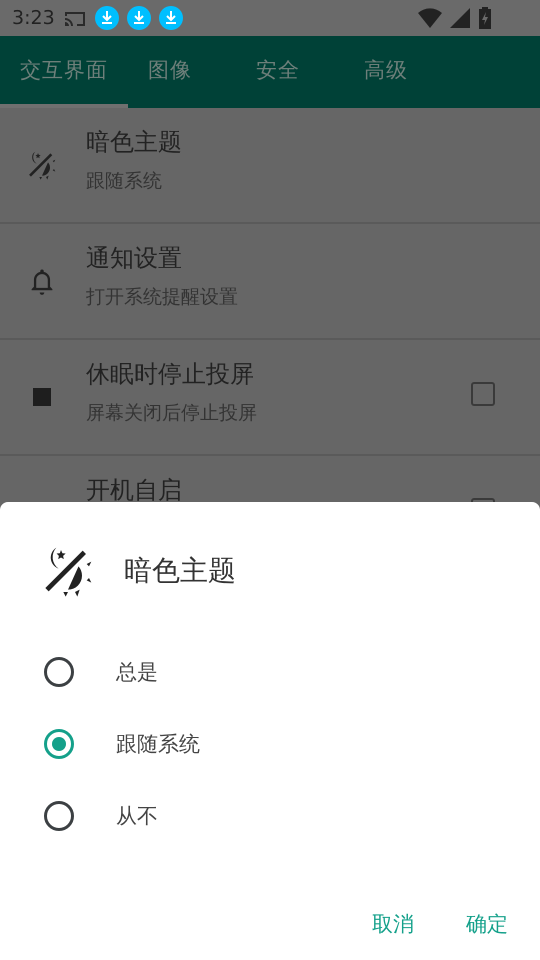 The image size is (540, 960). What do you see at coordinates (137, 672) in the screenshot?
I see `option-label: 总是` at bounding box center [137, 672].